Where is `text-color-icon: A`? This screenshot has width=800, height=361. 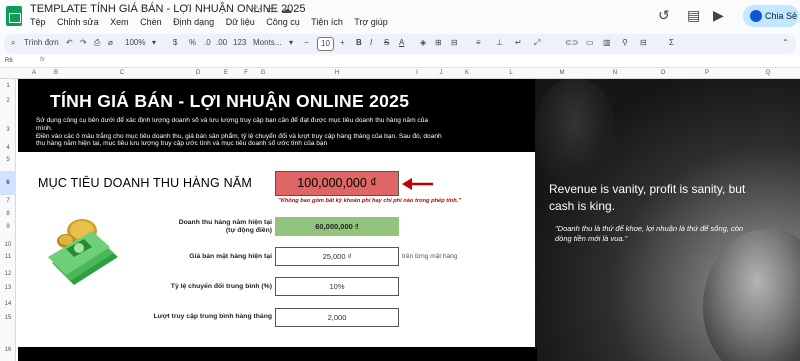
text-color-icon: A is located at coordinates (401, 42).